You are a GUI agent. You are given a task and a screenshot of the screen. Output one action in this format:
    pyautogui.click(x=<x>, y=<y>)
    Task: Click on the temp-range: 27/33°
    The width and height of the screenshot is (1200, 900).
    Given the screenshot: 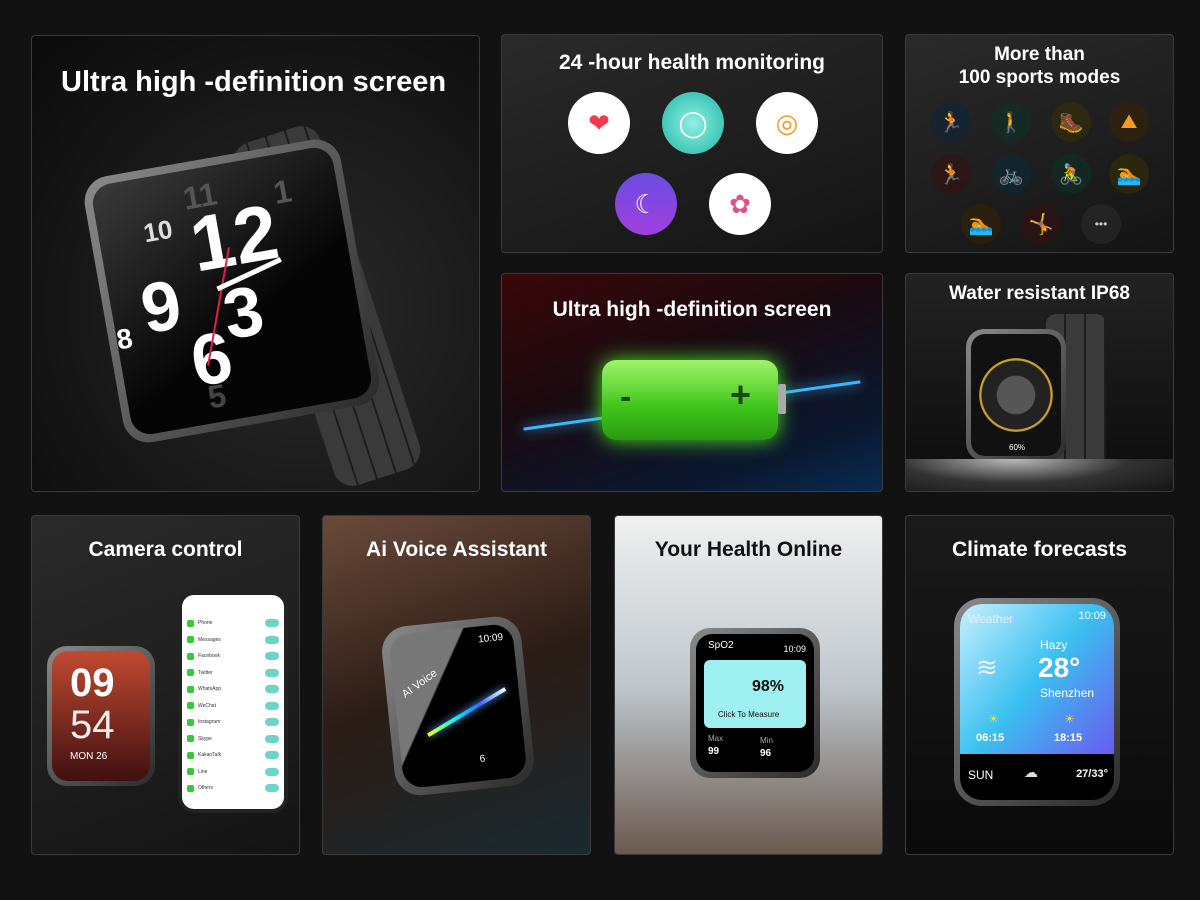 What is the action you would take?
    pyautogui.click(x=1092, y=774)
    